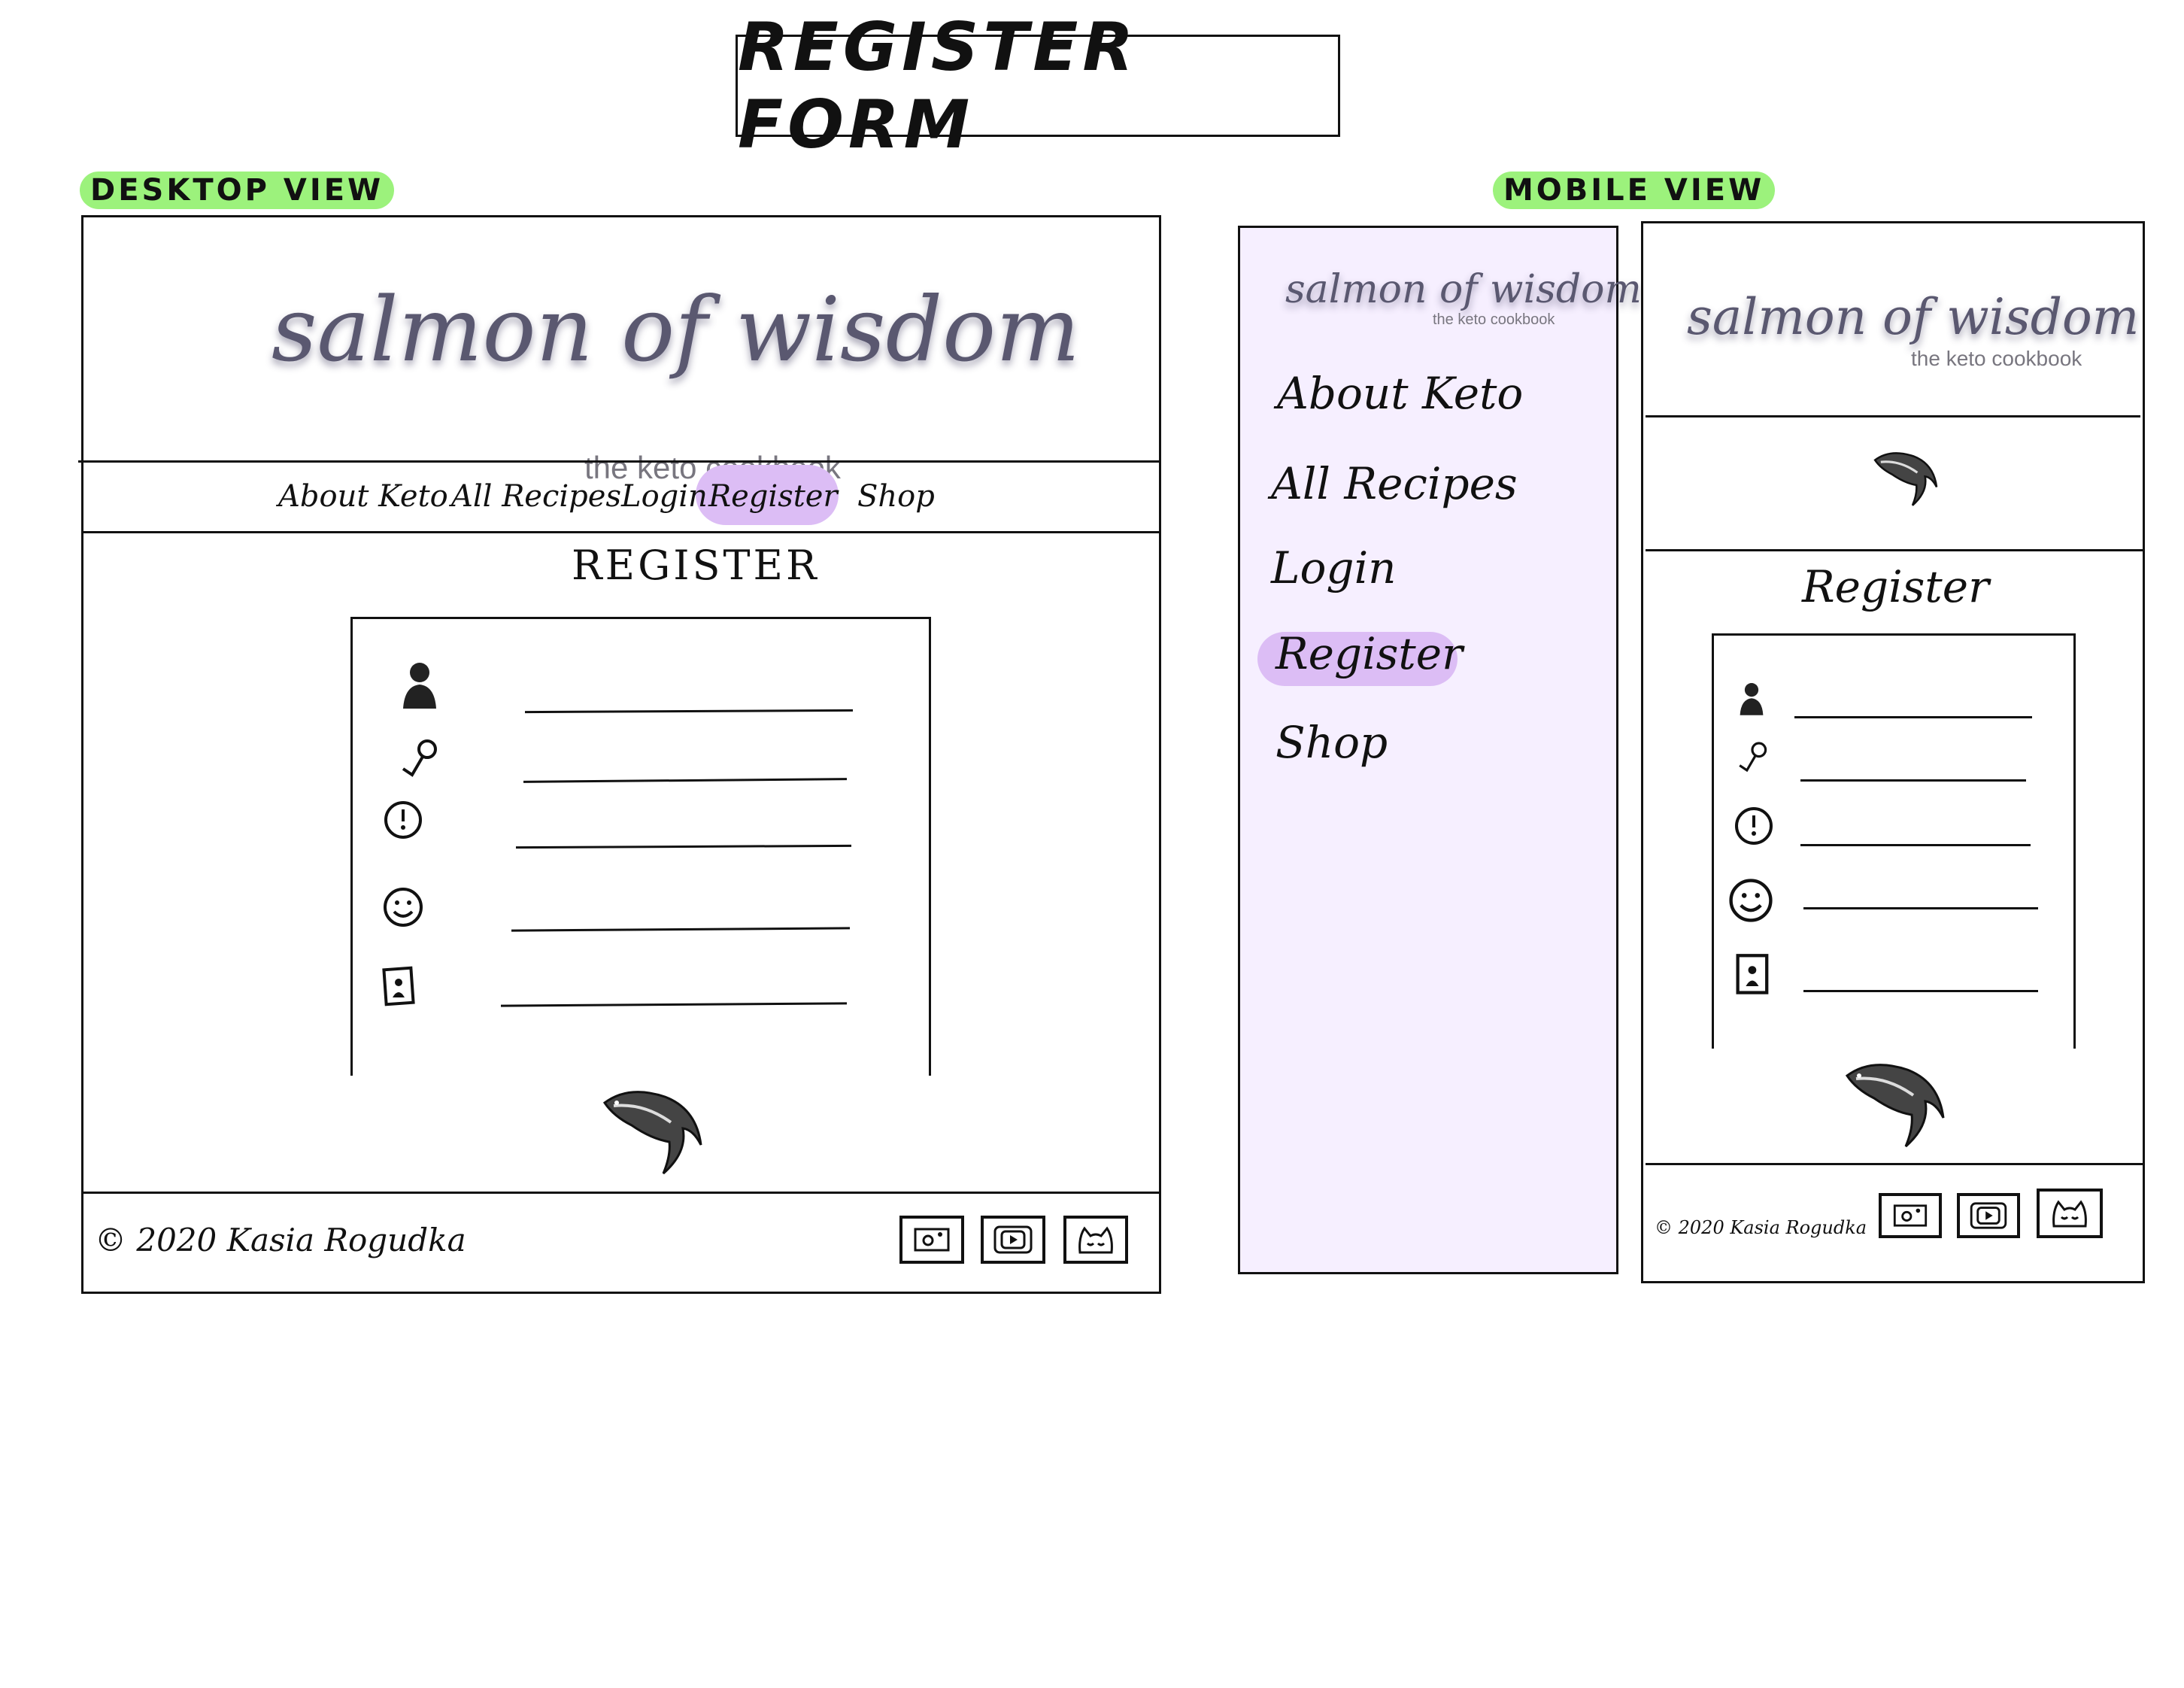 This screenshot has height=1688, width=2184. What do you see at coordinates (1913, 780) in the screenshot?
I see `mobile-password-field` at bounding box center [1913, 780].